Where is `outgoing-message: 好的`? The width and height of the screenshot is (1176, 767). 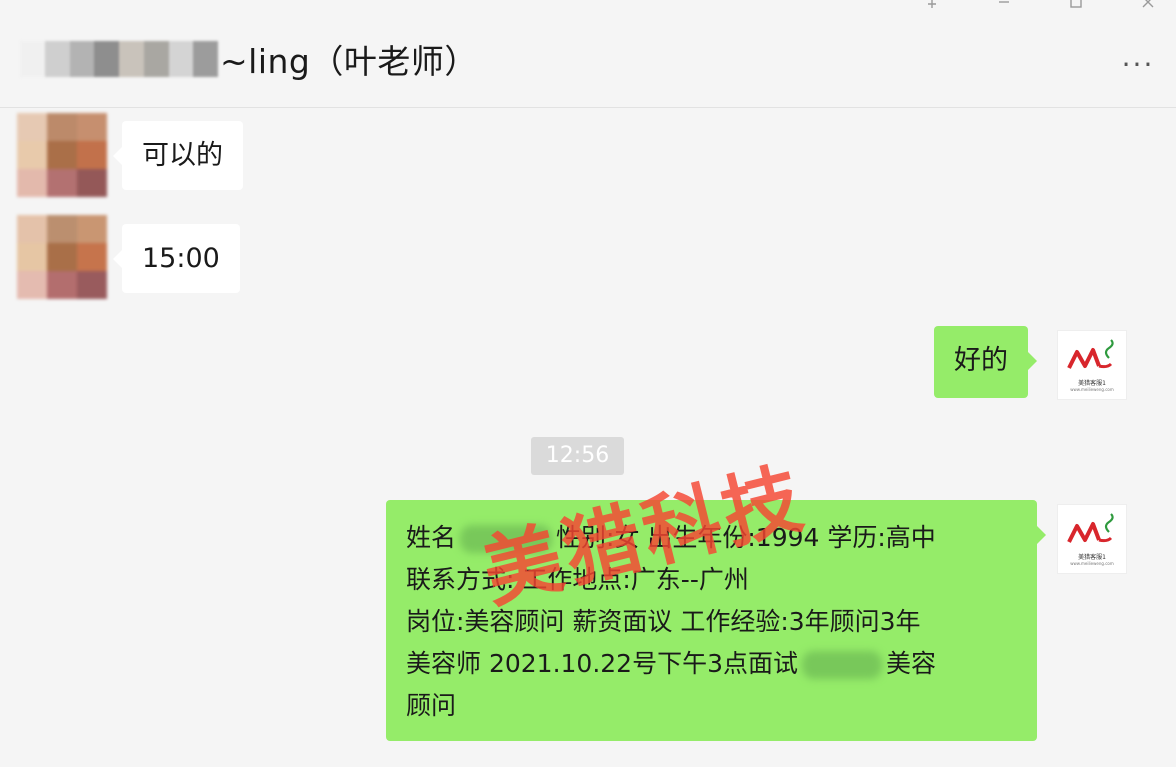 outgoing-message: 好的 is located at coordinates (985, 362).